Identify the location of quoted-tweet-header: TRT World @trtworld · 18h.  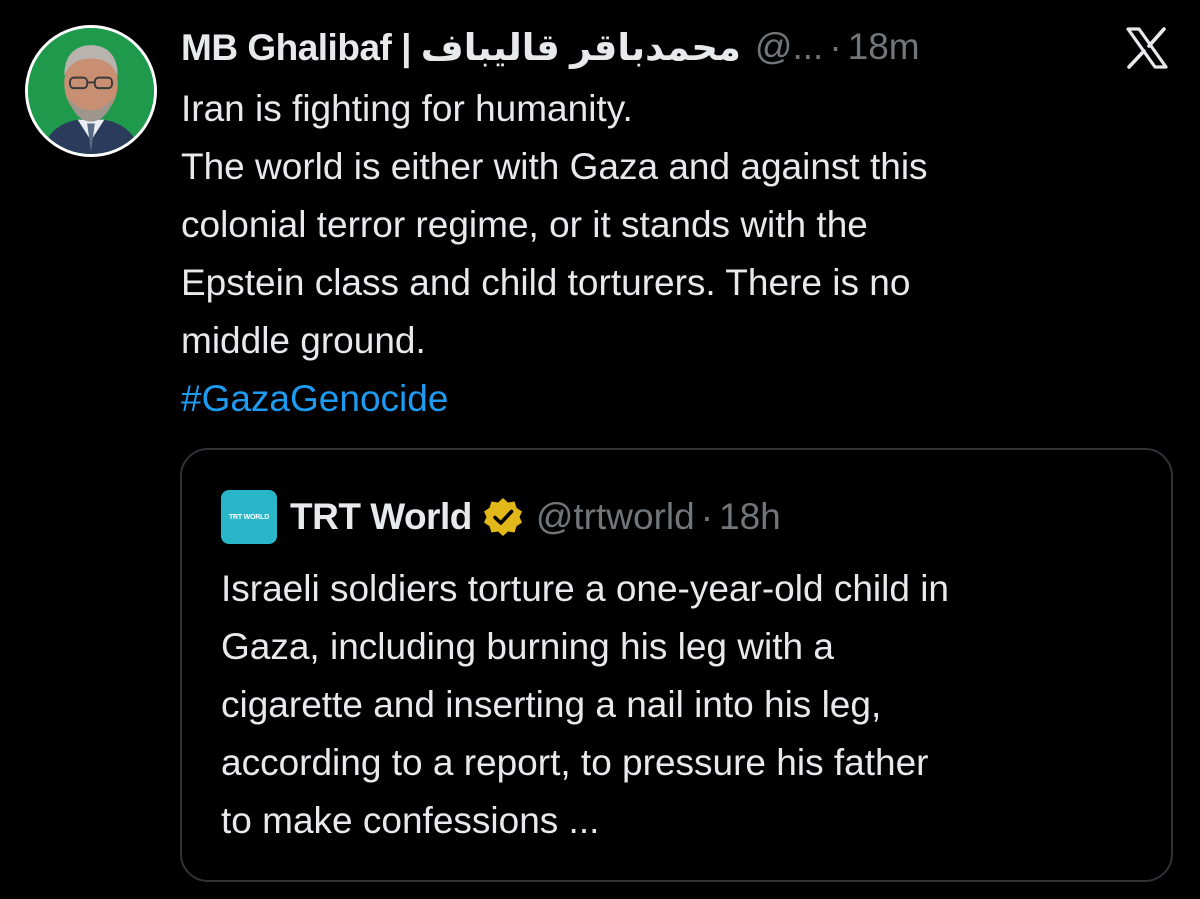
(535, 517).